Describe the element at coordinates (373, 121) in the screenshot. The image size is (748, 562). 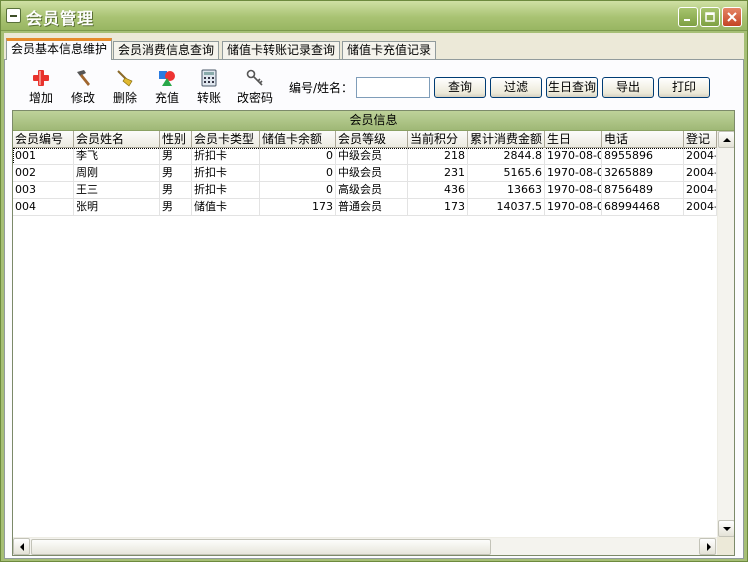
I see `grid-caption: 会员信息` at that location.